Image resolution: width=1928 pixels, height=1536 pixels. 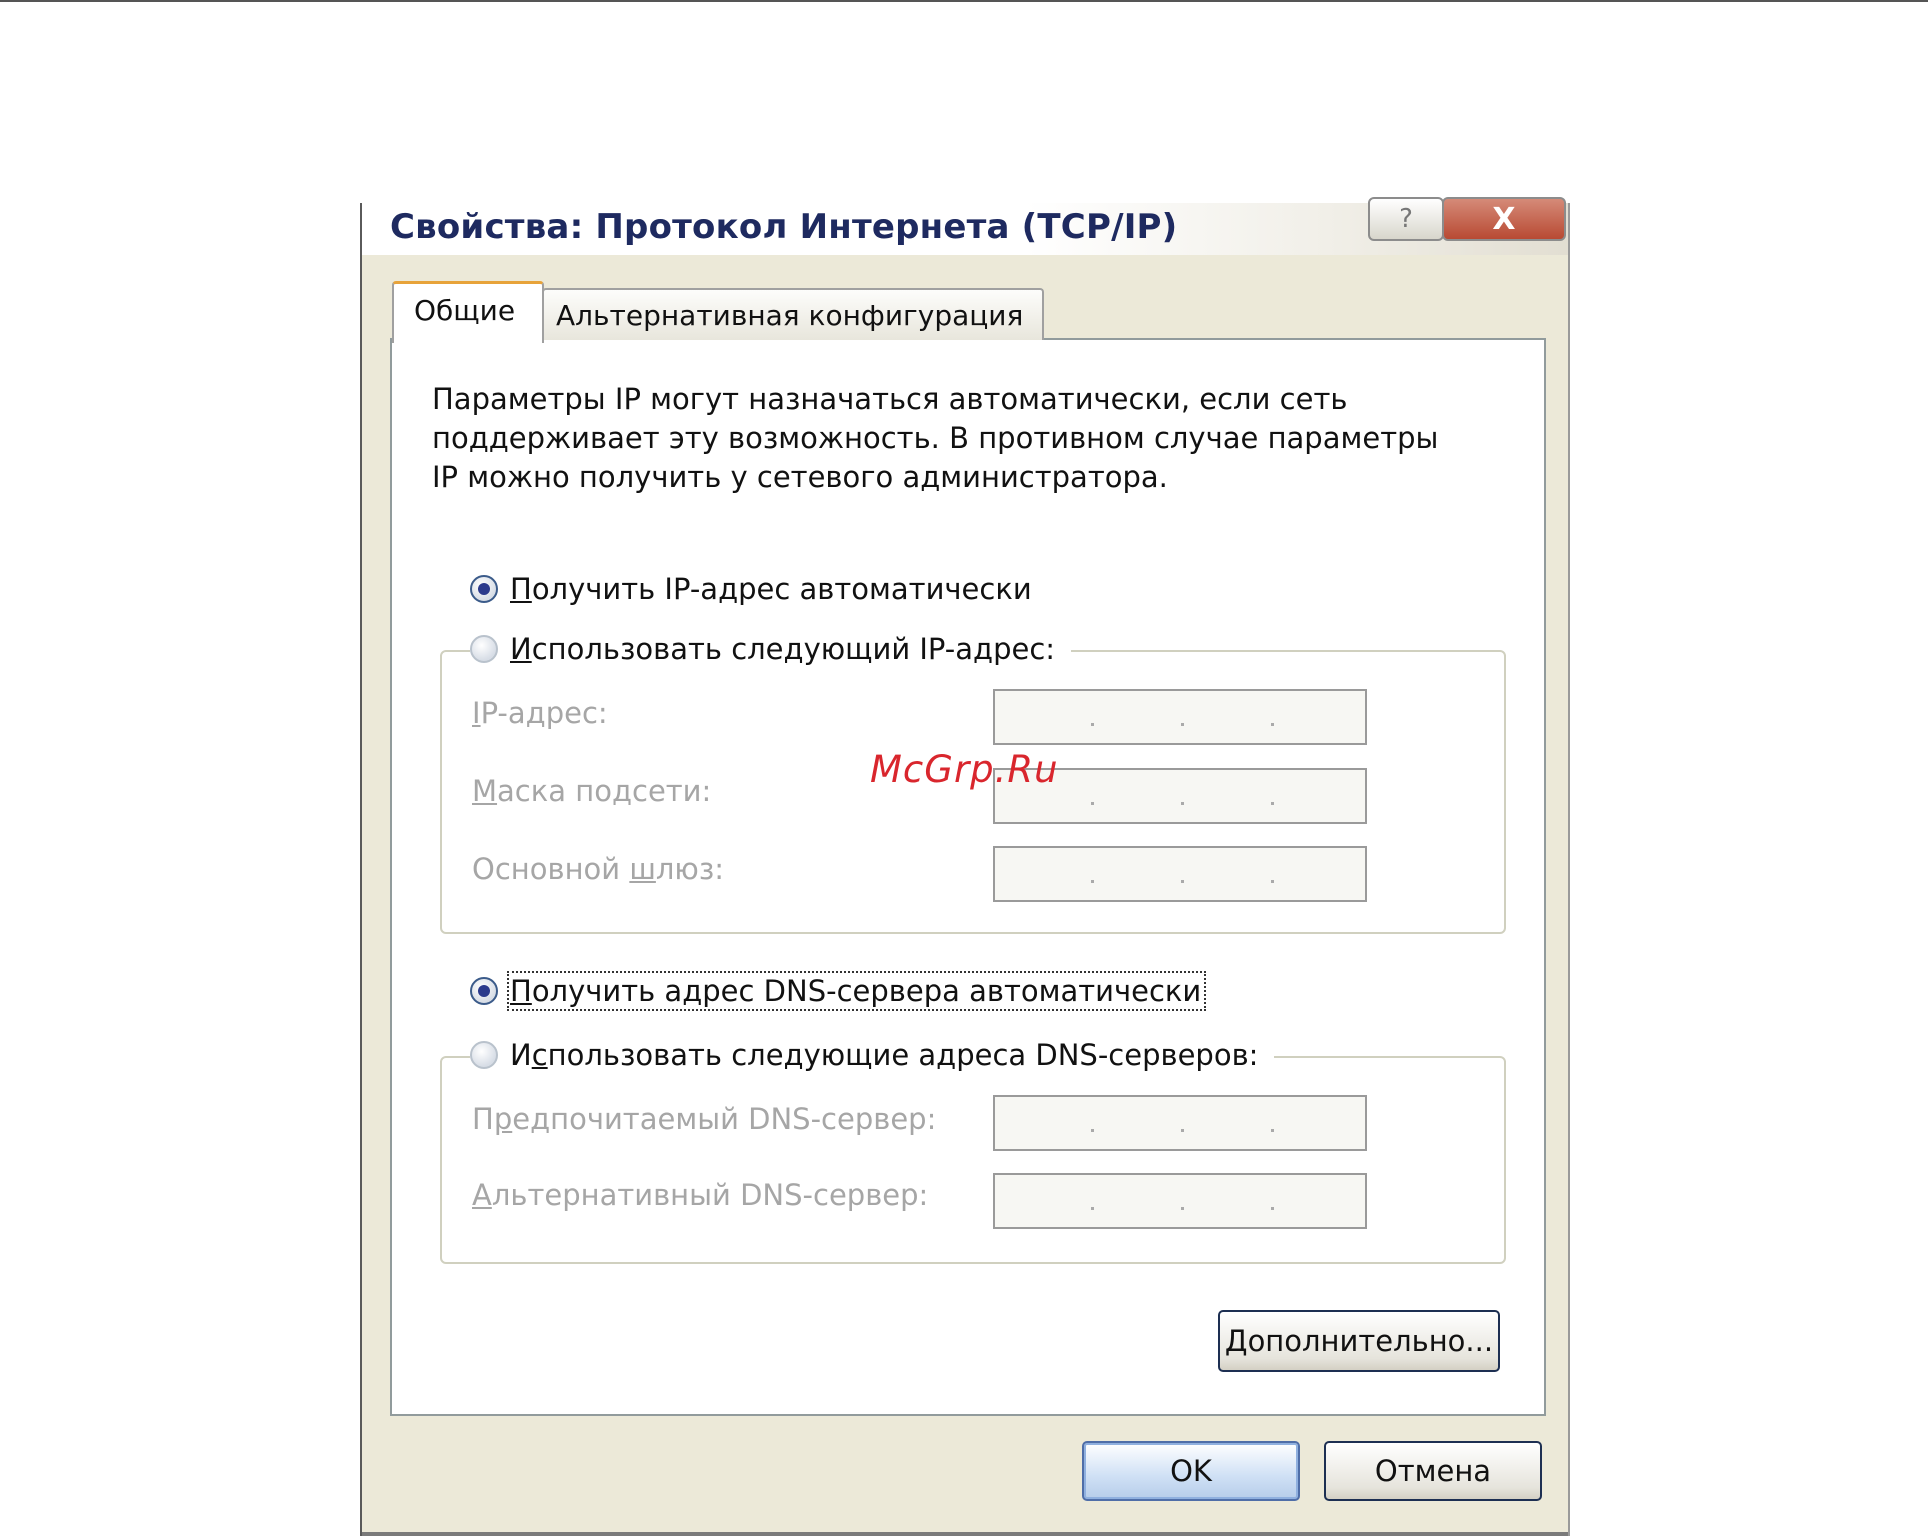 What do you see at coordinates (540, 713) in the screenshot?
I see `ip-address-label: IP-адрес:` at bounding box center [540, 713].